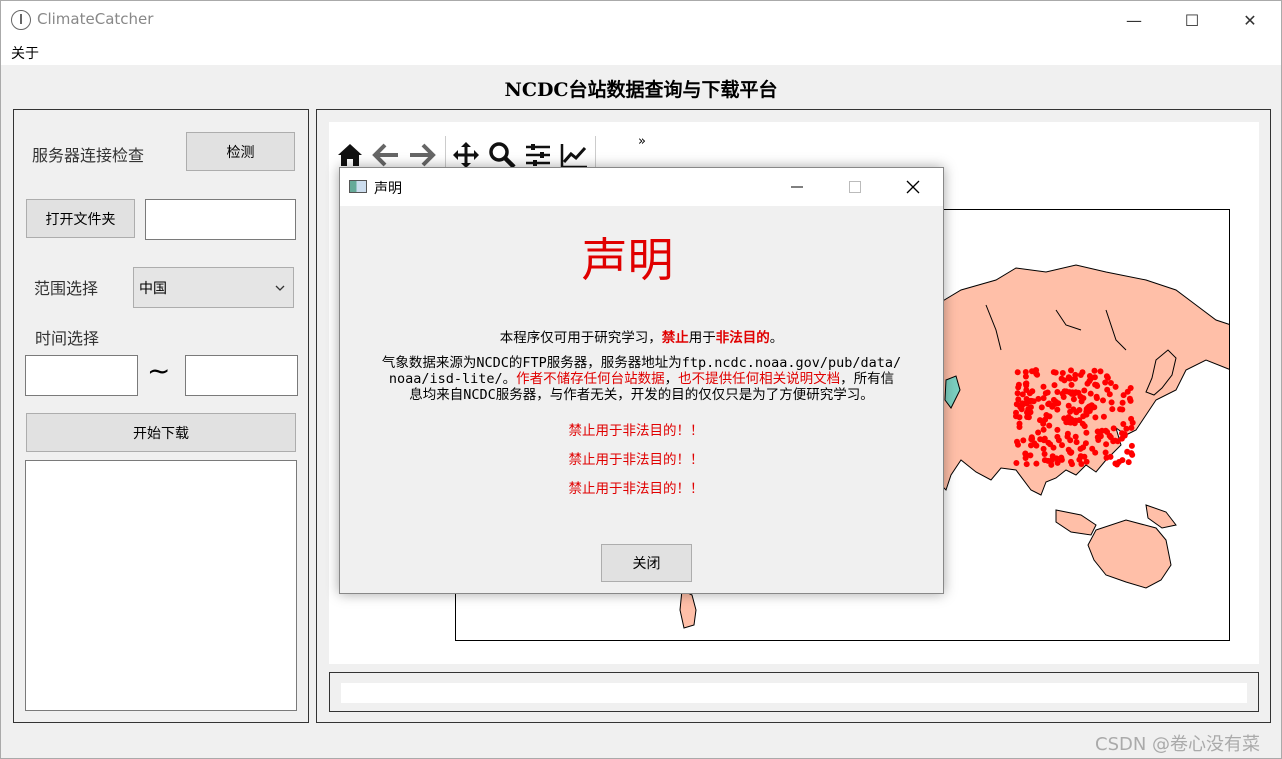 This screenshot has height=759, width=1282. Describe the element at coordinates (636, 431) in the screenshot. I see `warning-line-1: 禁止用于非法目的！！` at that location.